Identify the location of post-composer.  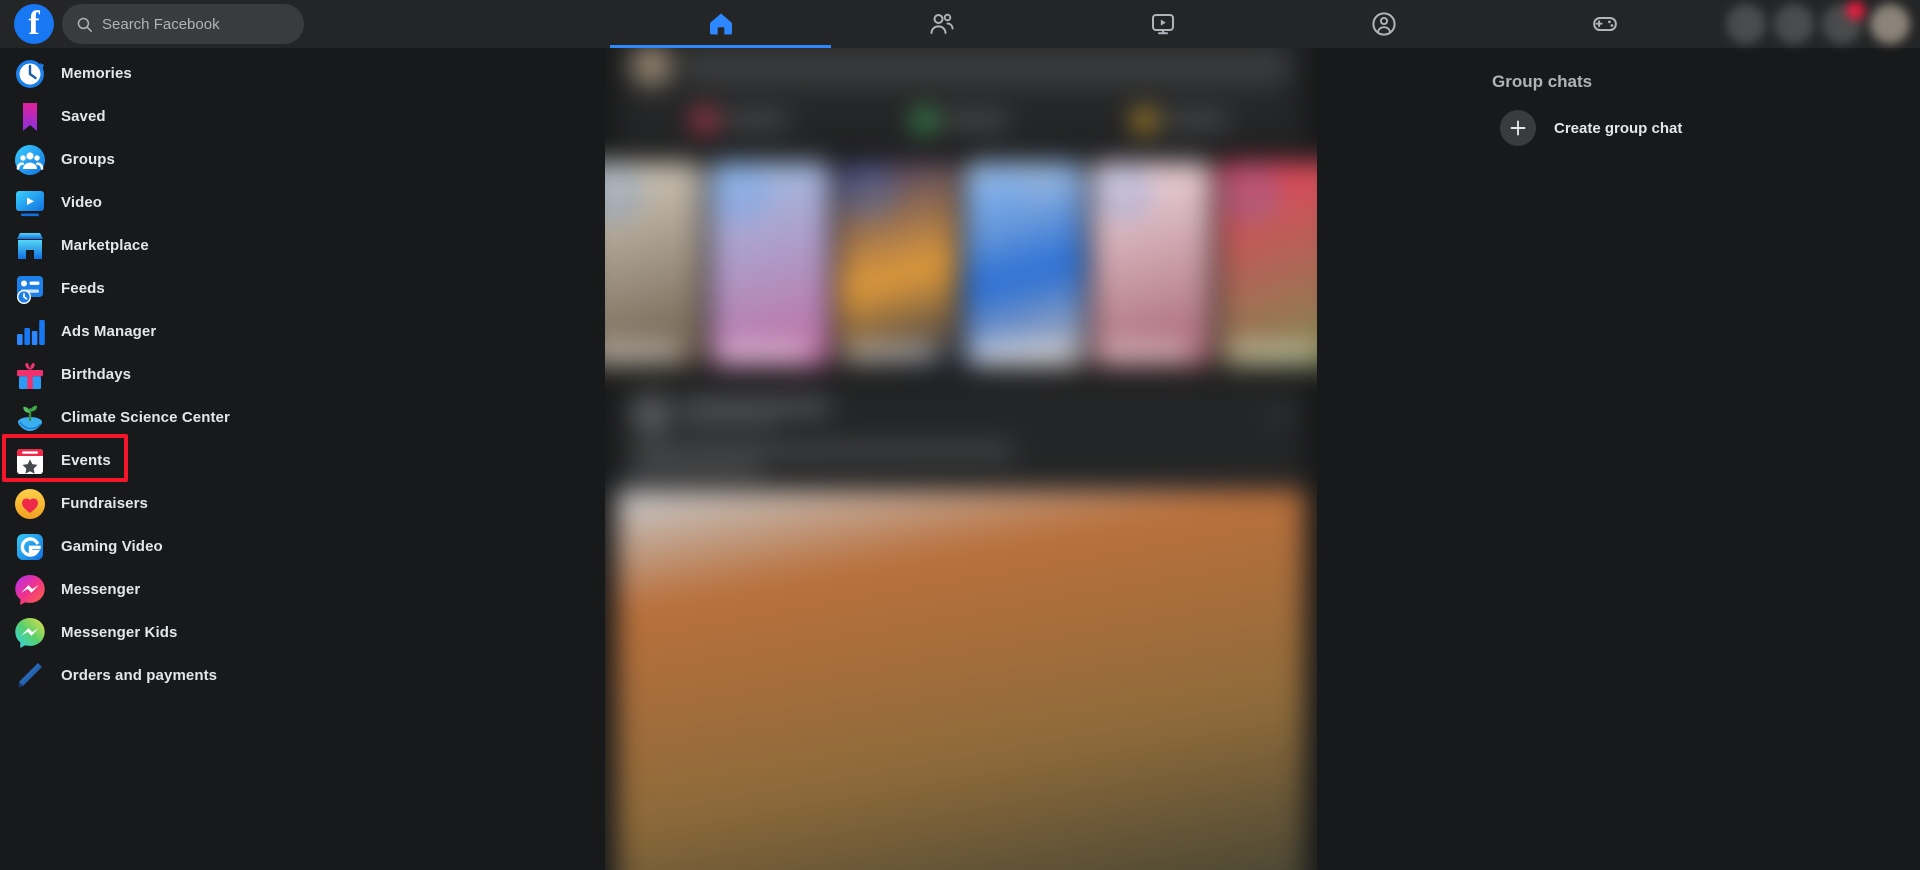
(961, 97).